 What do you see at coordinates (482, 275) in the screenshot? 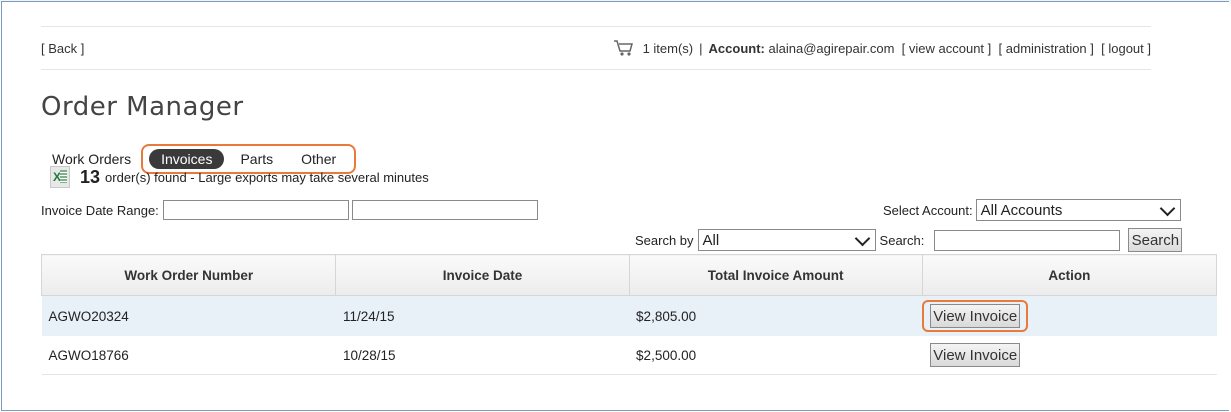
I see `col-invoice-date: Invoice Date` at bounding box center [482, 275].